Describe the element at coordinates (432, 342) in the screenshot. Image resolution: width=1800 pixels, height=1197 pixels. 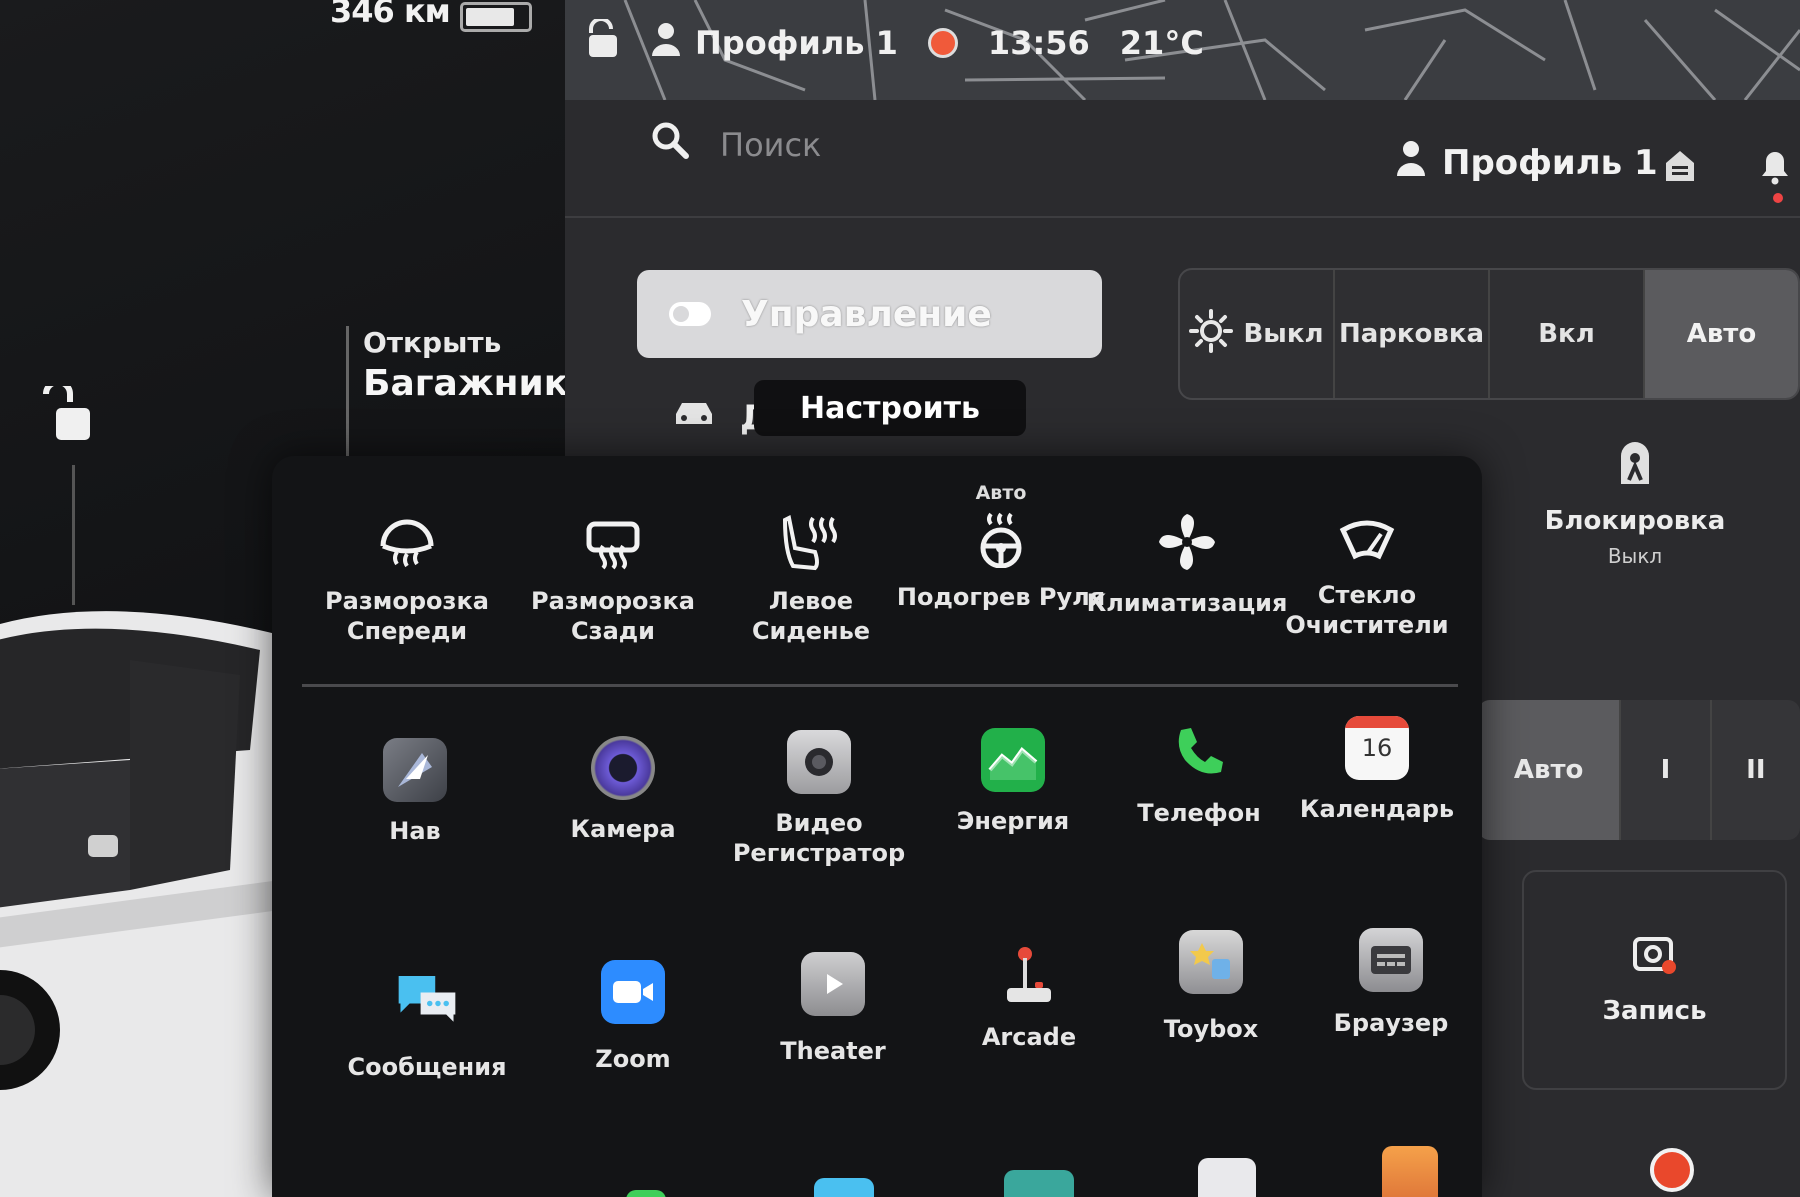
I see `open-trunk-action: Открыть` at that location.